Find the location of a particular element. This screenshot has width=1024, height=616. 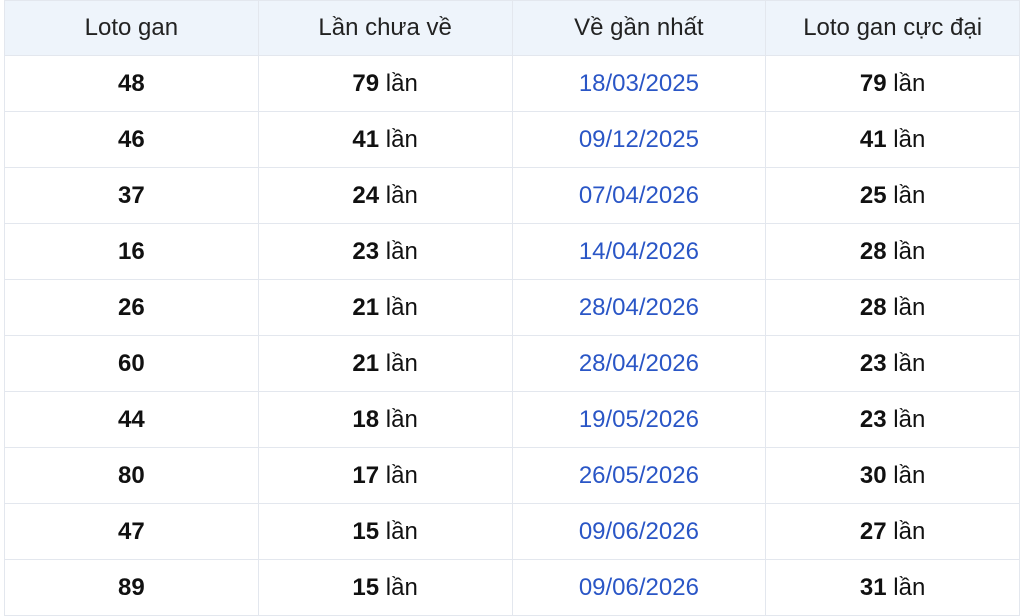

missed-count-cell: 41 lần is located at coordinates (385, 139).